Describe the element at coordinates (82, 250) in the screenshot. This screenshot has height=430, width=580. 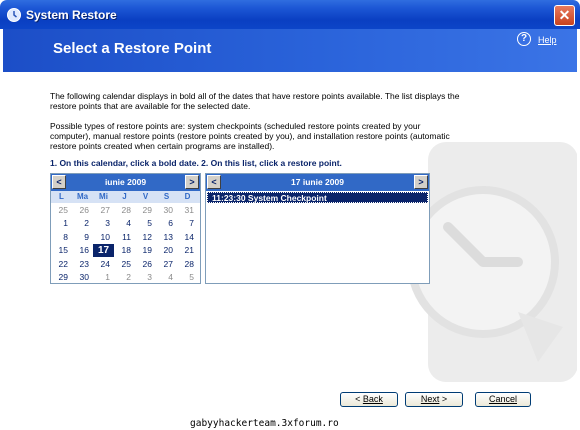
I see `calendar-day: 16` at that location.